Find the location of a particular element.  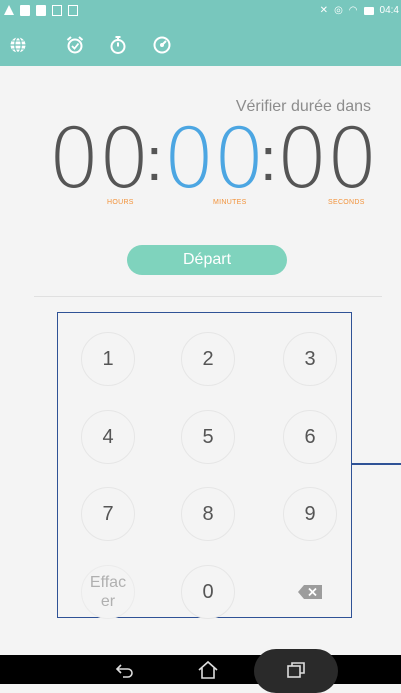

minutes-label: MINUTES is located at coordinates (230, 202).